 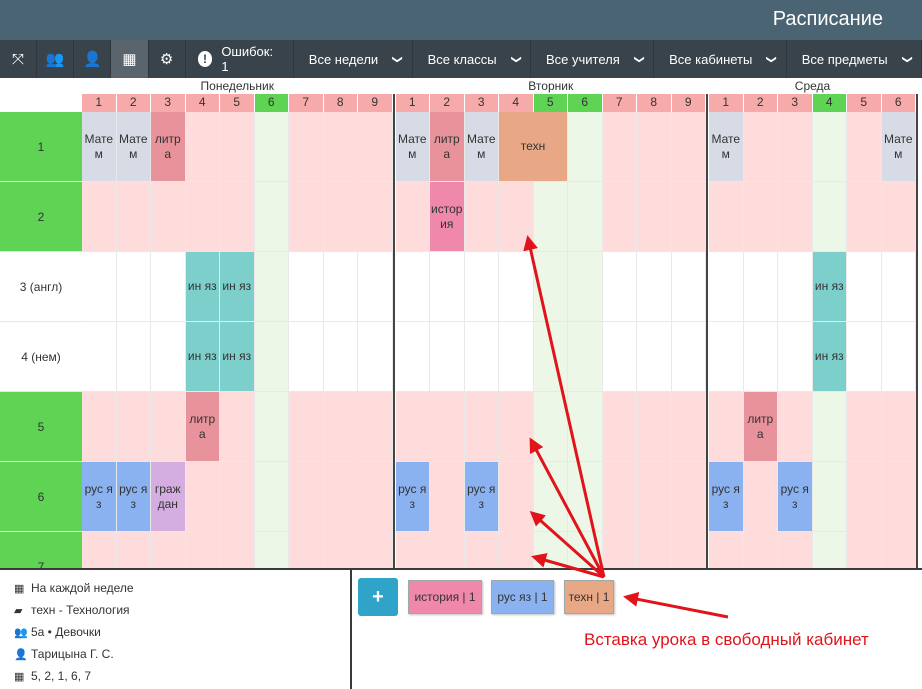 What do you see at coordinates (56, 59) in the screenshot?
I see `users-button: 👥` at bounding box center [56, 59].